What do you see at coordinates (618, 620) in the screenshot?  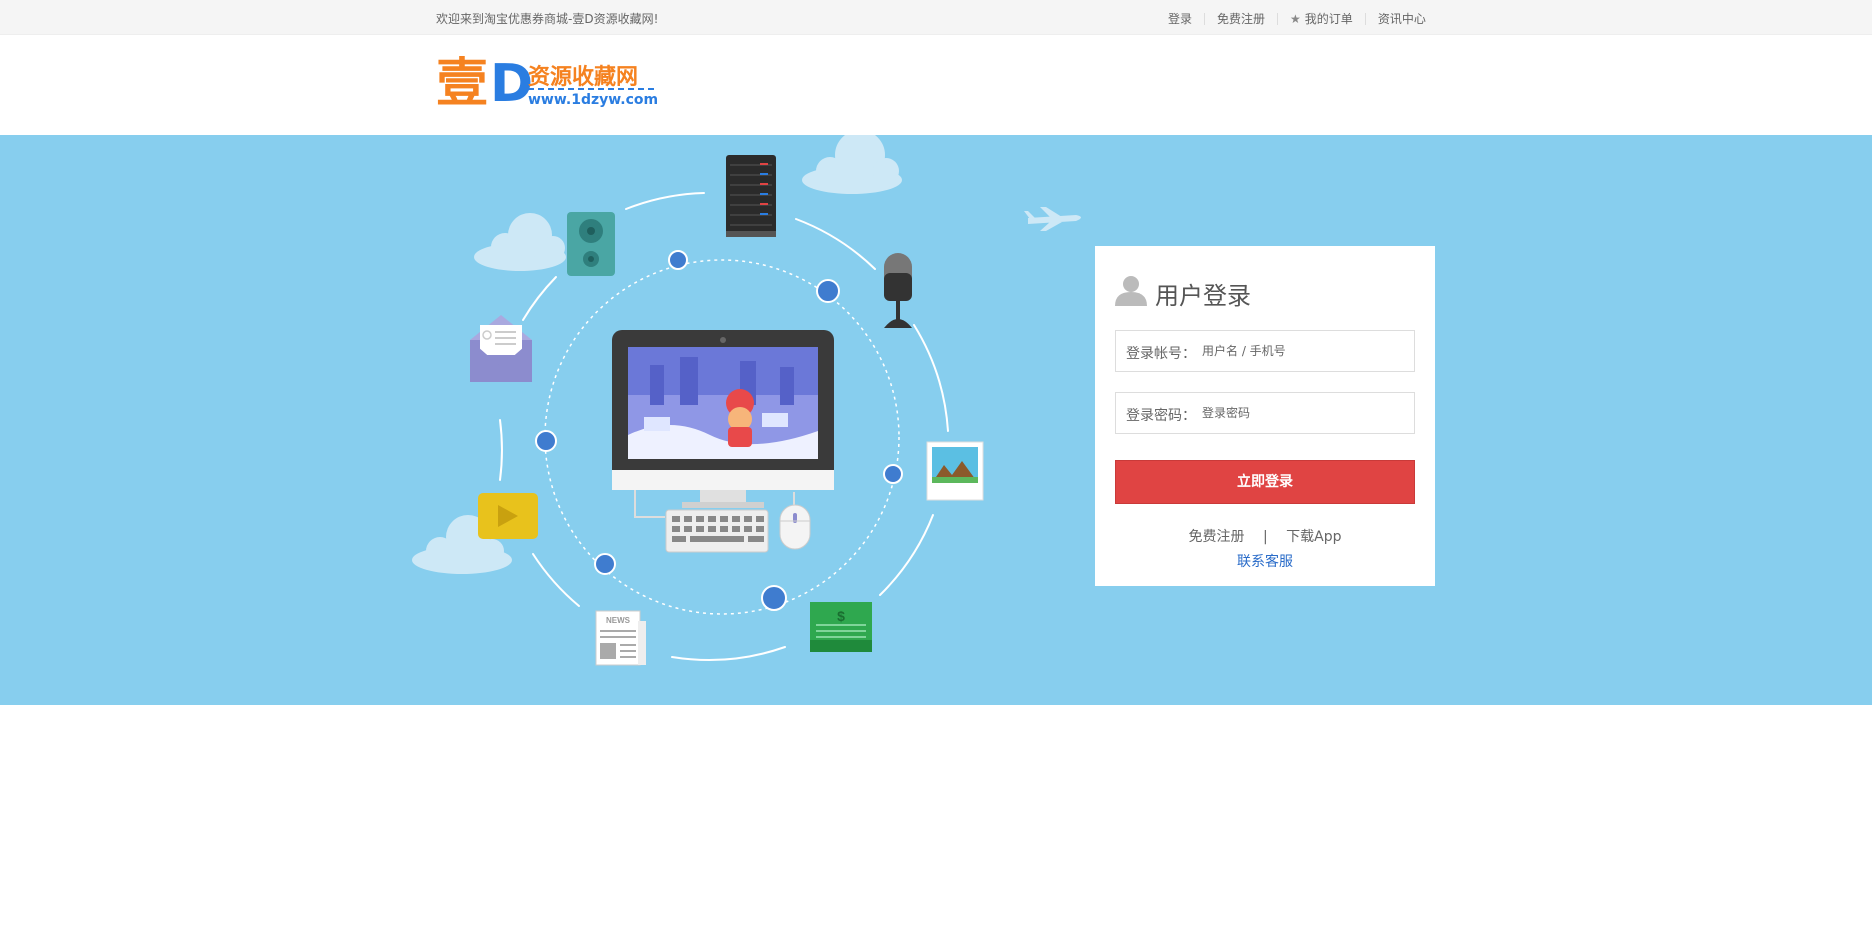 I see `news-text: NEWS` at bounding box center [618, 620].